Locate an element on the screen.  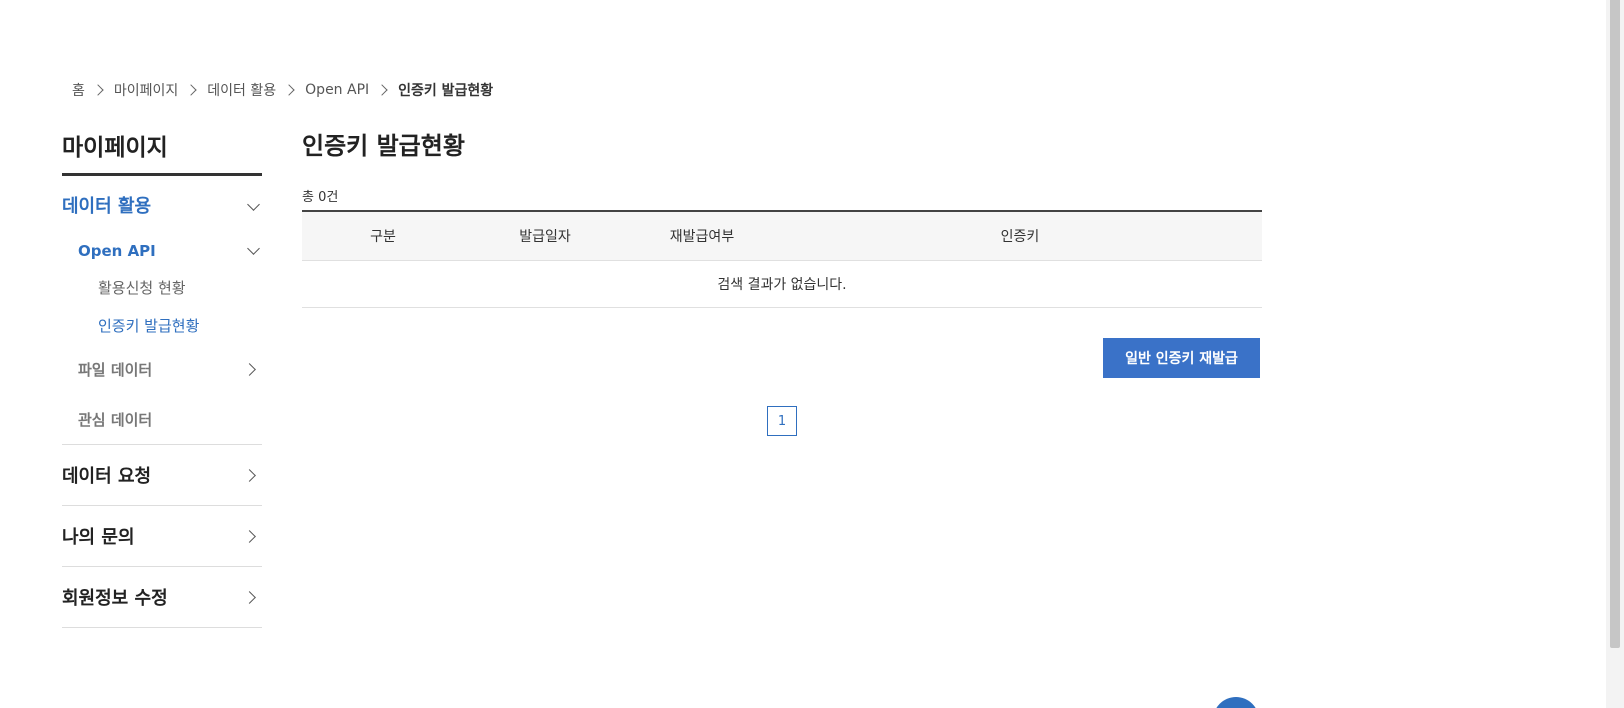
key-table: 구분 발급일자 재발급여부 인증키 검색 결과가 없습니다. is located at coordinates (782, 259).